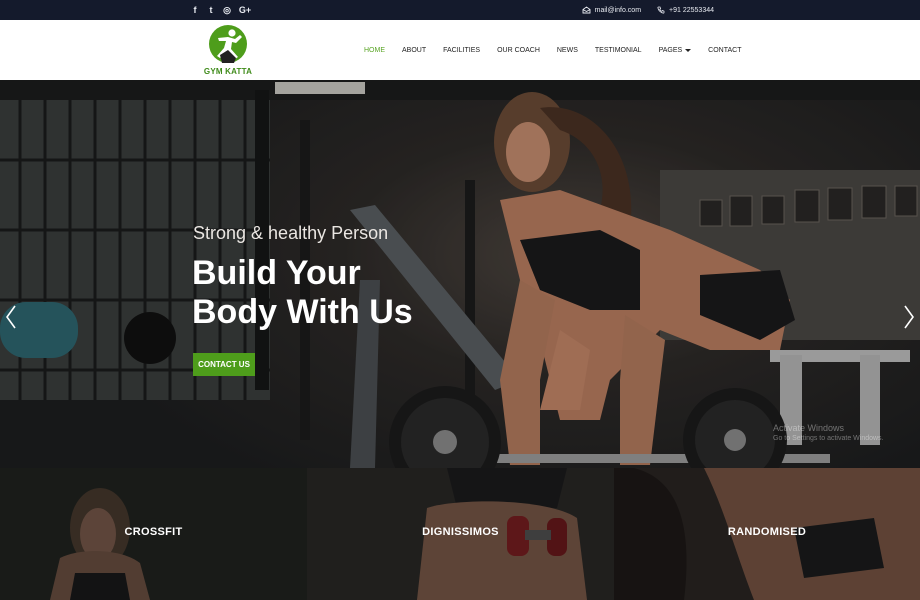 This screenshot has height=600, width=920. I want to click on email-item: mail@info.com, so click(611, 10).